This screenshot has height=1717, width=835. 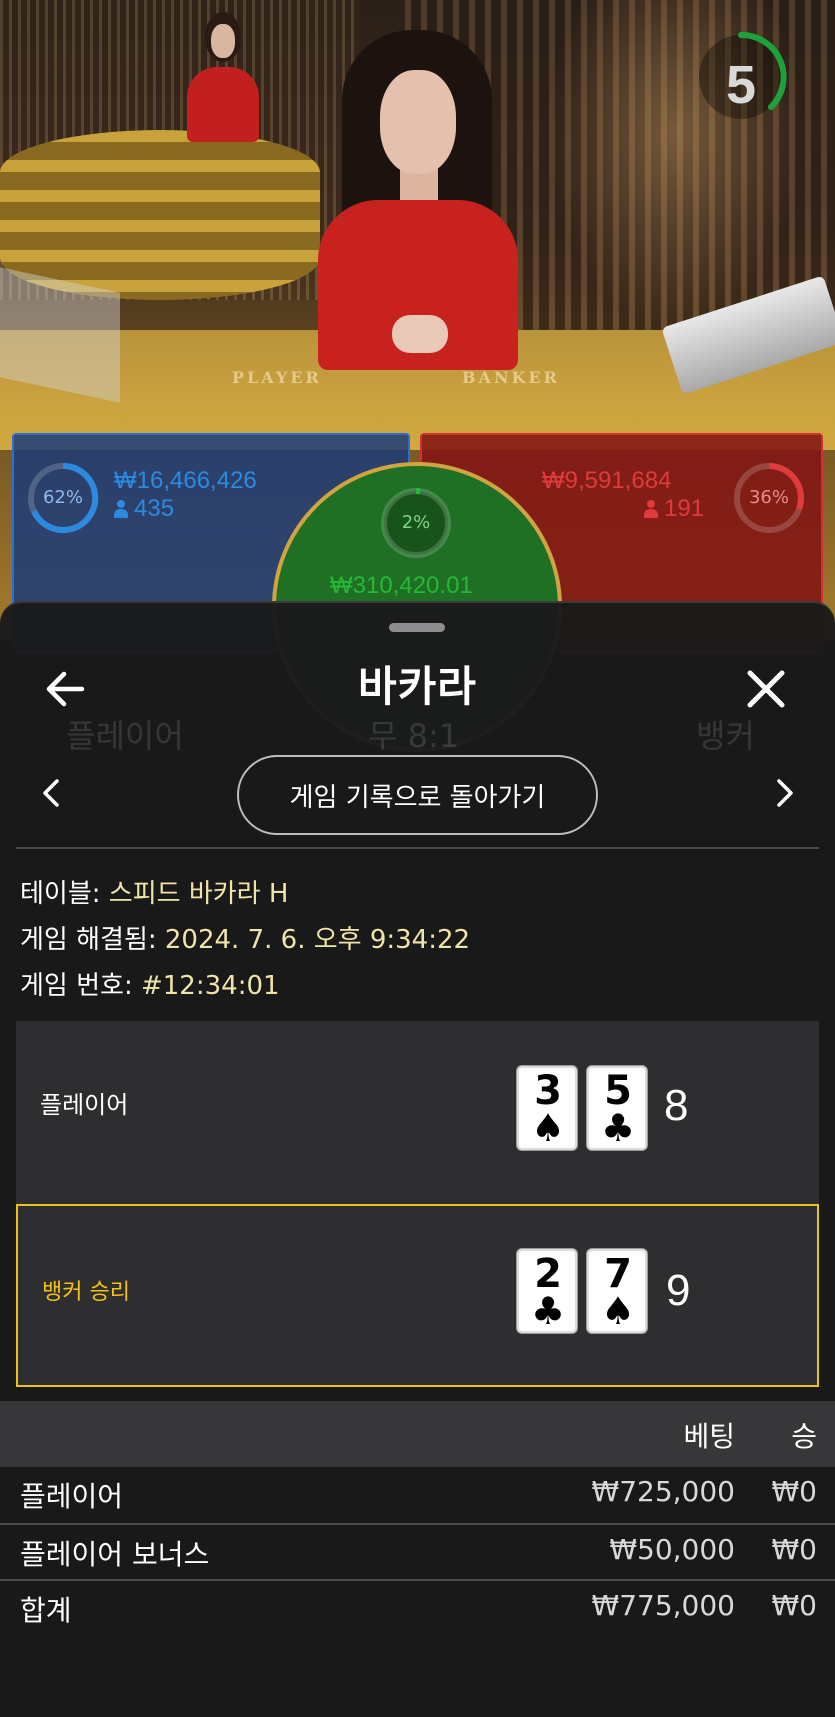 I want to click on resolved-info-label: 게임 해결됨:, so click(x=88, y=940).